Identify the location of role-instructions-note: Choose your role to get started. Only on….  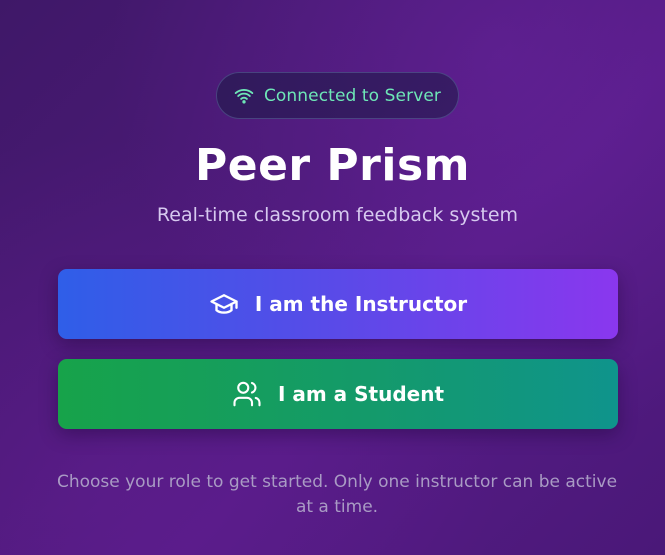
(337, 494).